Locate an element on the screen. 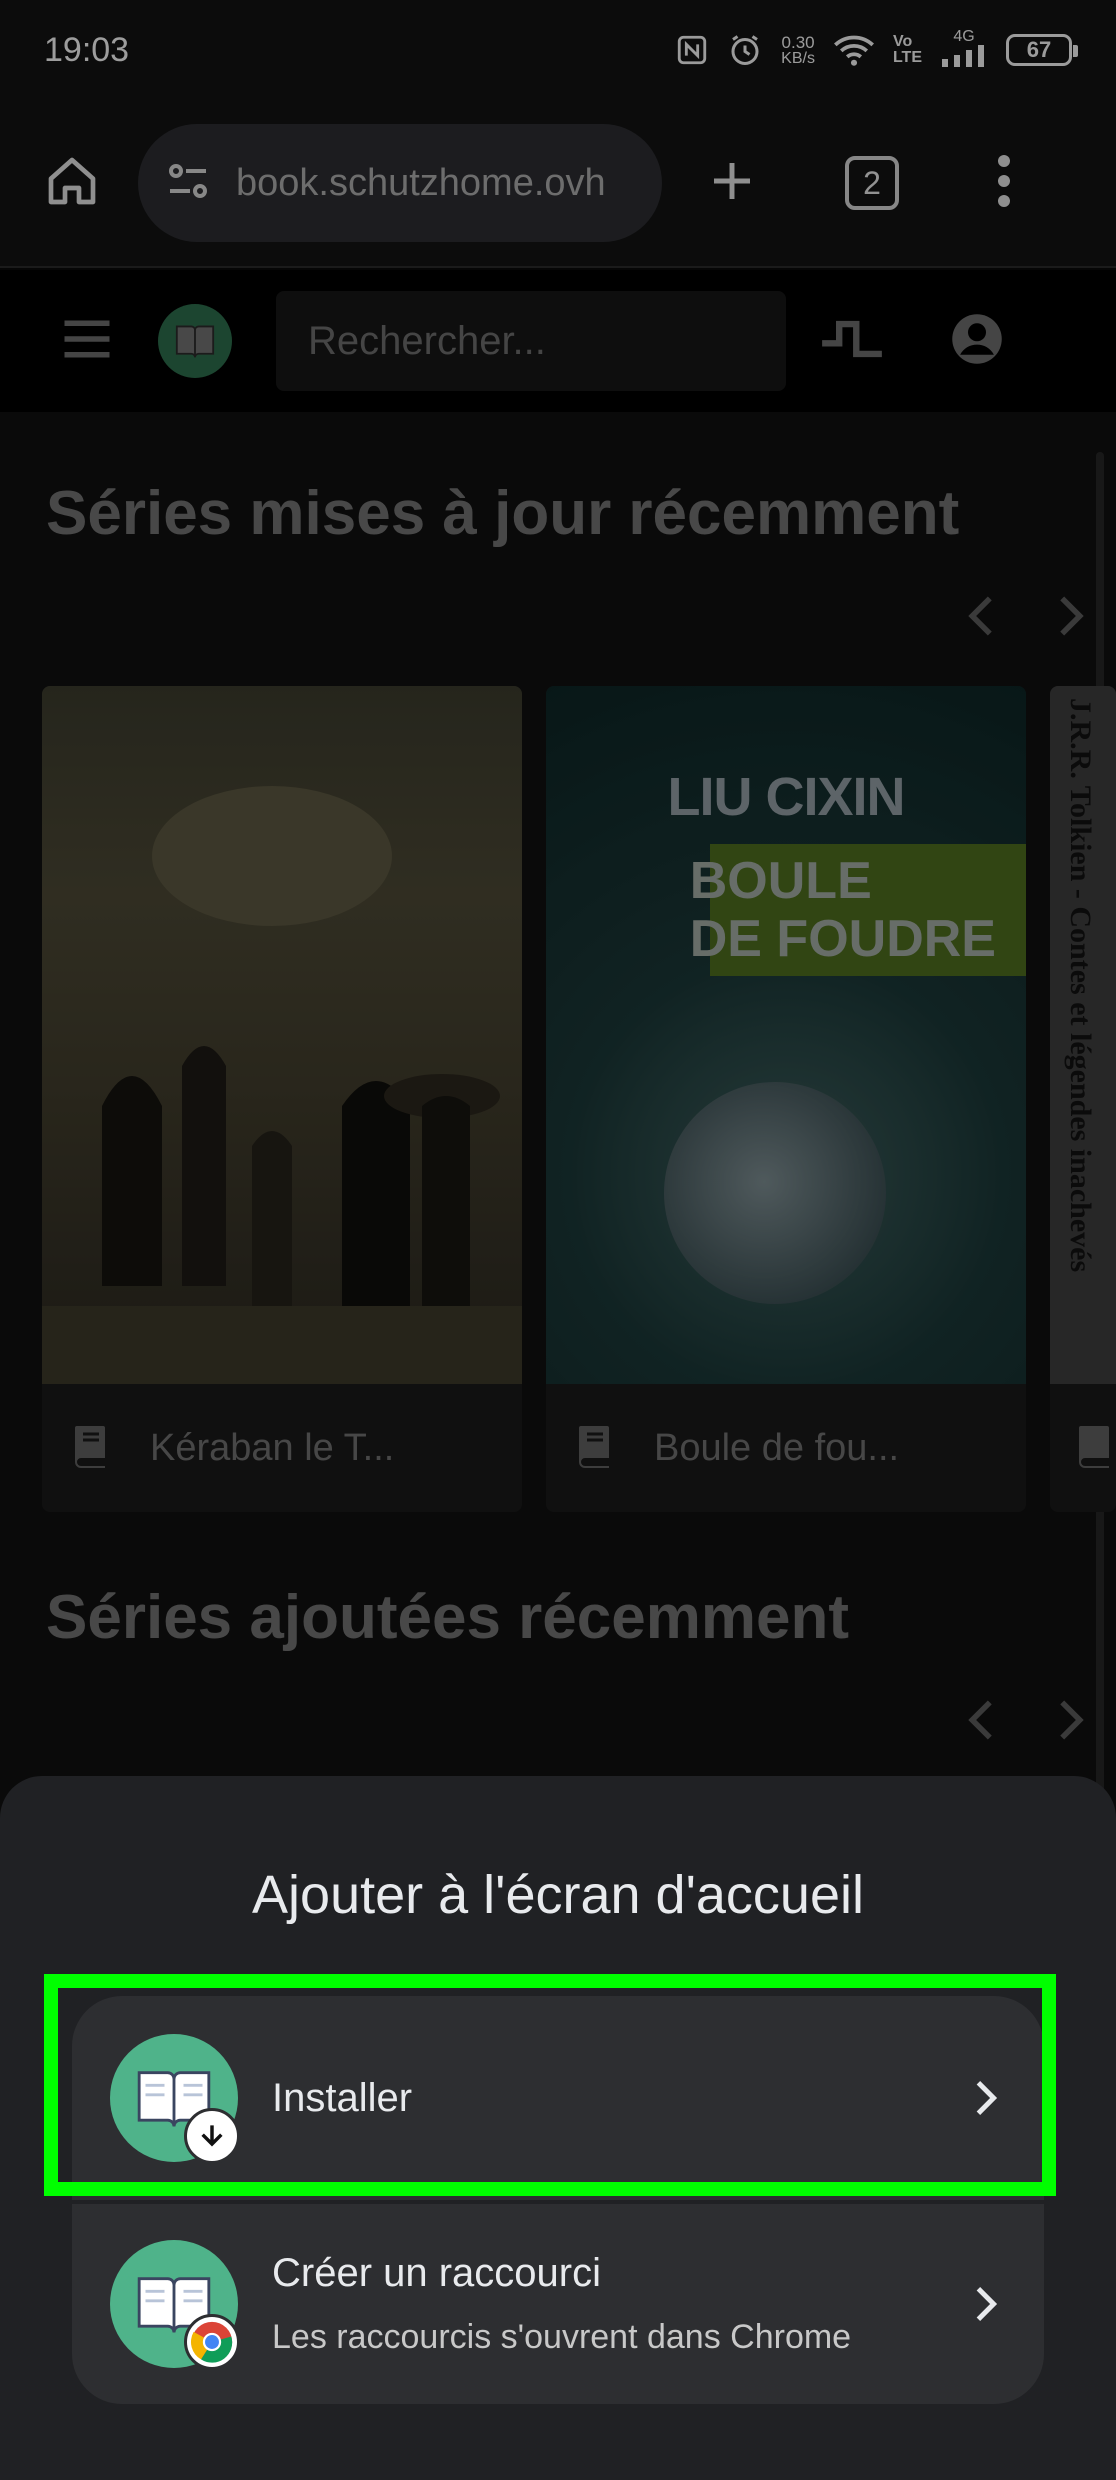 Image resolution: width=1116 pixels, height=2480 pixels. volte-indicator: Vo LTE is located at coordinates (907, 50).